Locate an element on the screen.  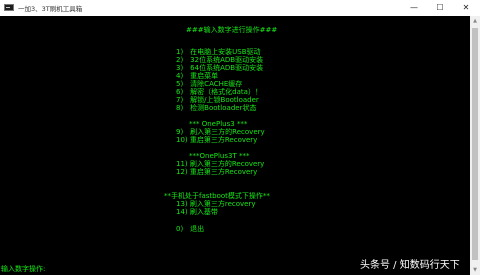
section-oneplus3t: ***OnePlus3T *** is located at coordinates (219, 156).